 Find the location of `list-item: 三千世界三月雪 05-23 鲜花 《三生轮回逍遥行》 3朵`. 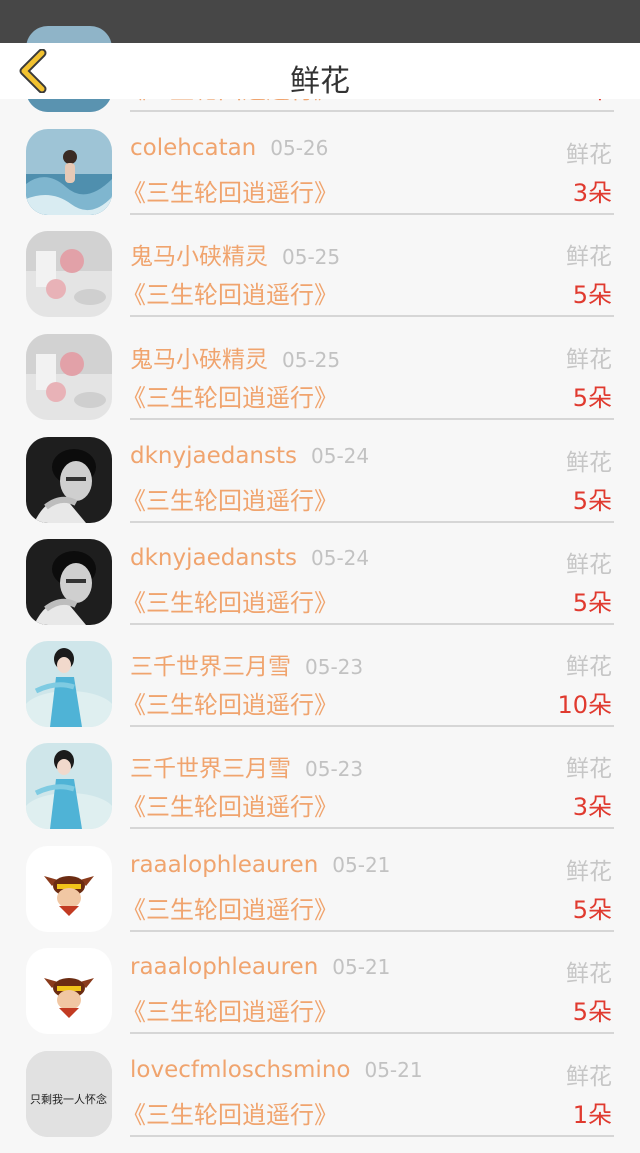

list-item: 三千世界三月雪 05-23 鲜花 《三生轮回逍遥行》 3朵 is located at coordinates (320, 794).